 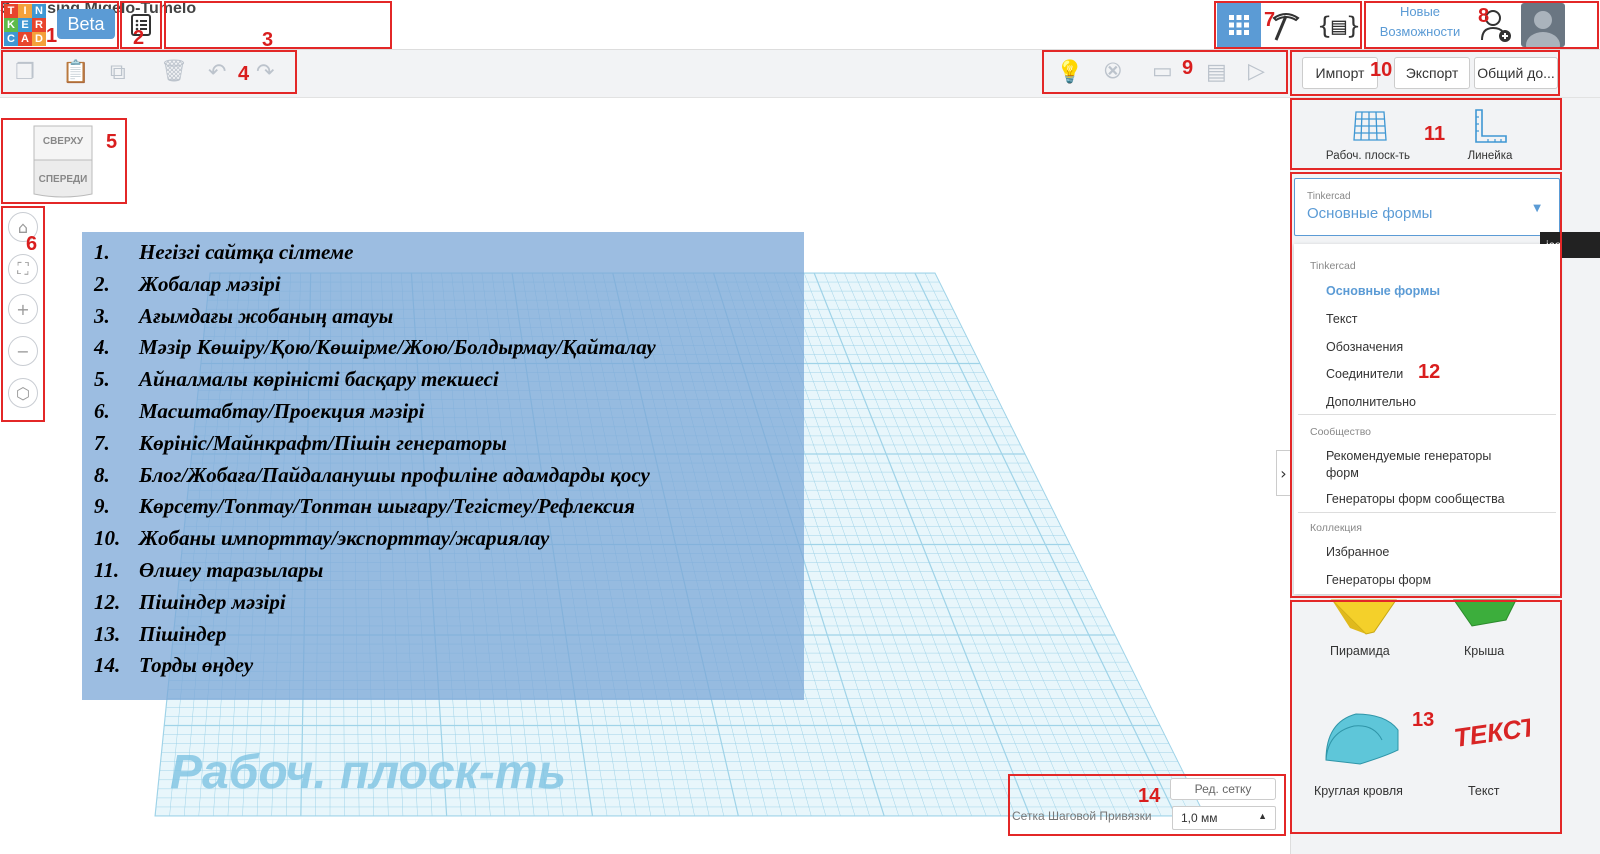 I want to click on legend-number: 2., so click(x=102, y=283).